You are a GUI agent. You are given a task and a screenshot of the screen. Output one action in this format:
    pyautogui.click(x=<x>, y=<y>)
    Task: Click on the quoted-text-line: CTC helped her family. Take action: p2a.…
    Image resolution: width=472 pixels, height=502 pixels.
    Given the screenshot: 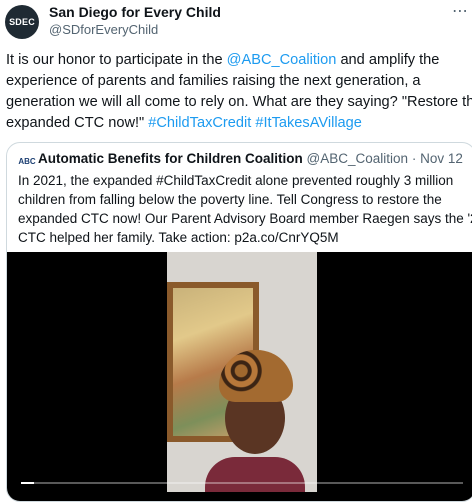 What is the action you would take?
    pyautogui.click(x=178, y=237)
    